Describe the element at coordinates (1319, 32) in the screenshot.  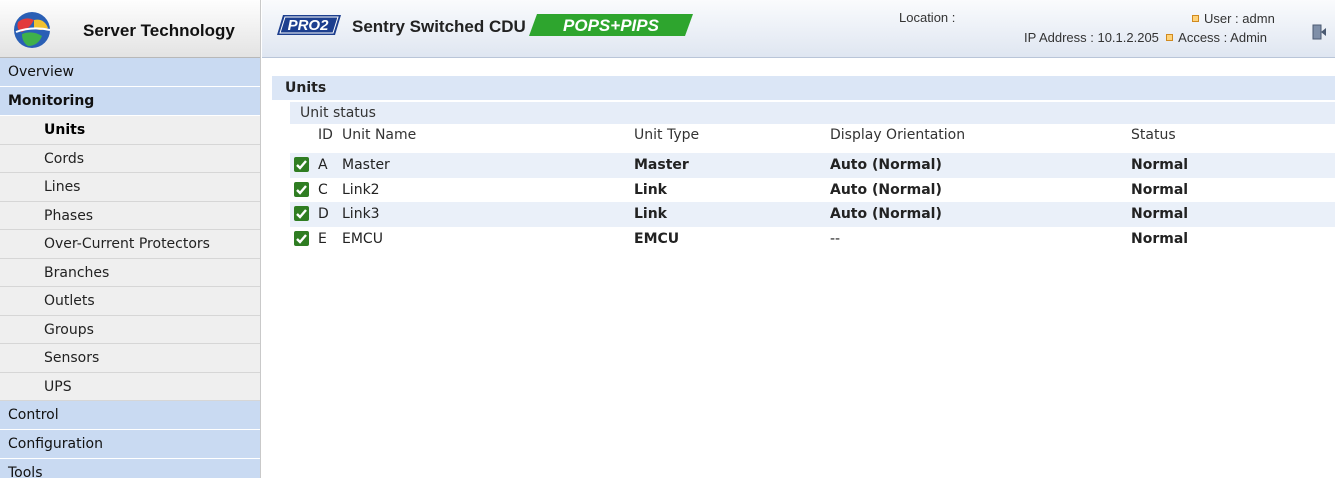
I see `logout-icon` at that location.